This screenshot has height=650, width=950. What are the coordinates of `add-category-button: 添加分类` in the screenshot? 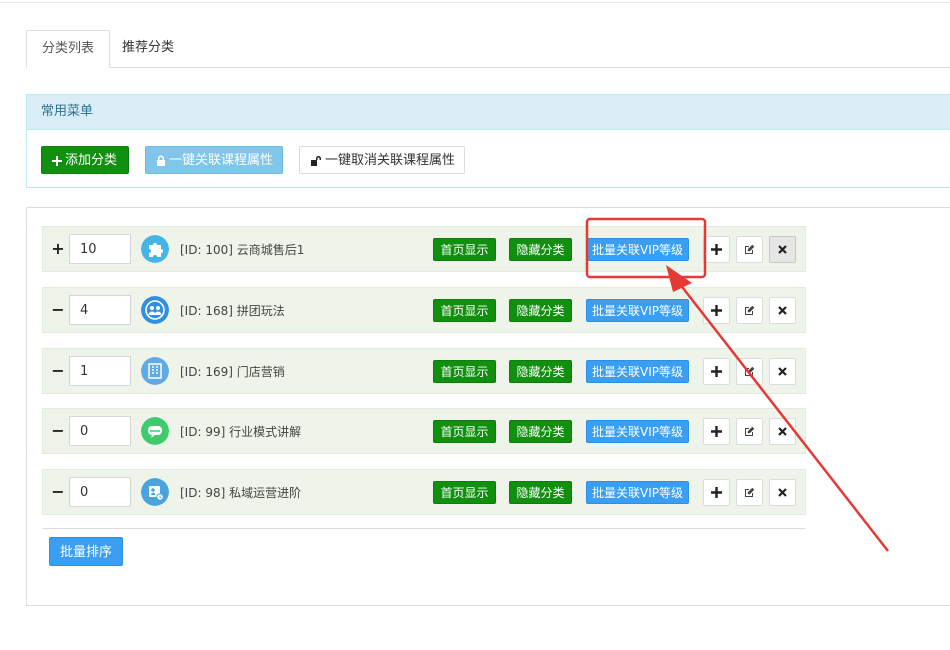 It's located at (85, 160).